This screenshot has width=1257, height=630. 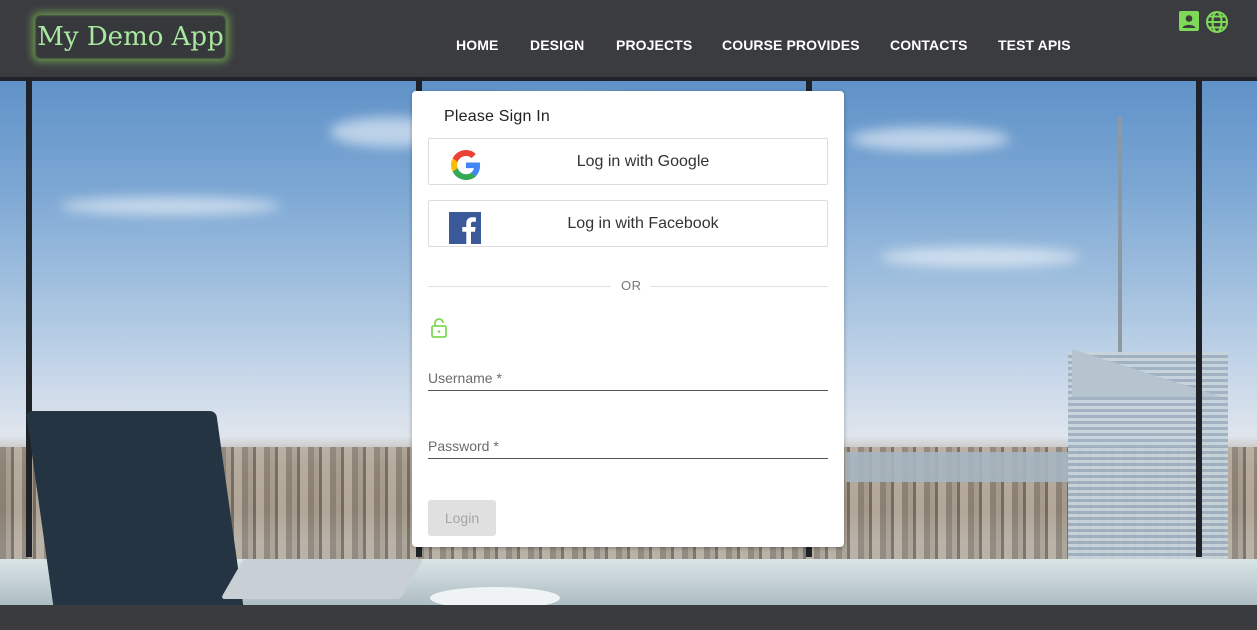 I want to click on google-login-label: Log in with Google, so click(x=643, y=161).